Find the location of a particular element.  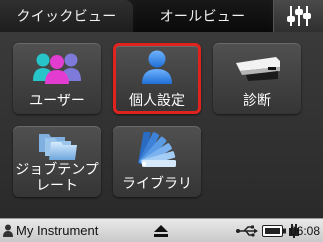

tab-all-view: オールビュー is located at coordinates (202, 16).